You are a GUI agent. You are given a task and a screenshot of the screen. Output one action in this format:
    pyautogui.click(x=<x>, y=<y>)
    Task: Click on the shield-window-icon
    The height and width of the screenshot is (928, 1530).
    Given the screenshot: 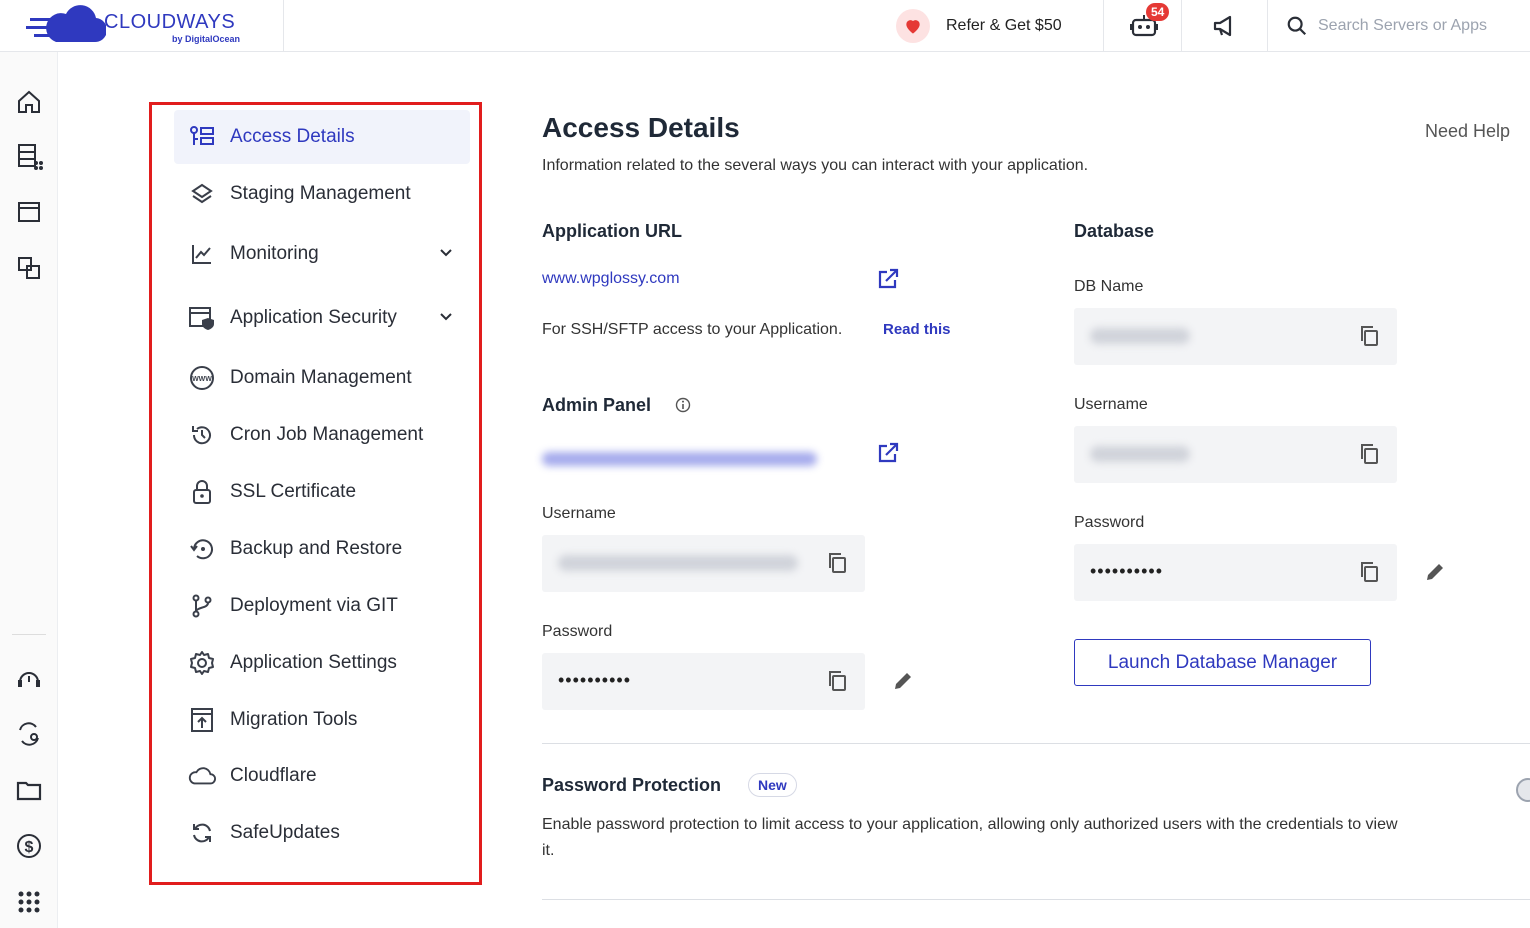 What is the action you would take?
    pyautogui.click(x=202, y=318)
    